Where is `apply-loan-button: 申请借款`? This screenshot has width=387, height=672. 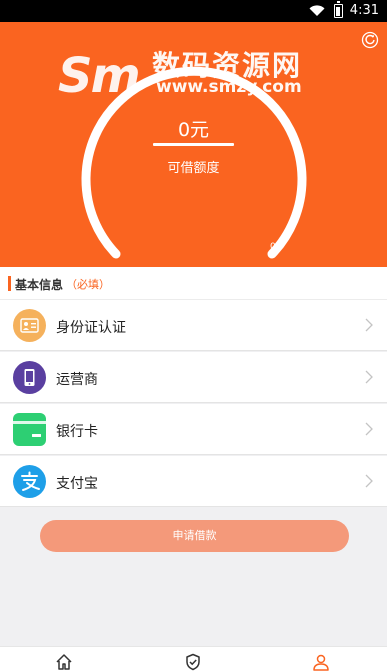
apply-loan-button: 申请借款 is located at coordinates (194, 536).